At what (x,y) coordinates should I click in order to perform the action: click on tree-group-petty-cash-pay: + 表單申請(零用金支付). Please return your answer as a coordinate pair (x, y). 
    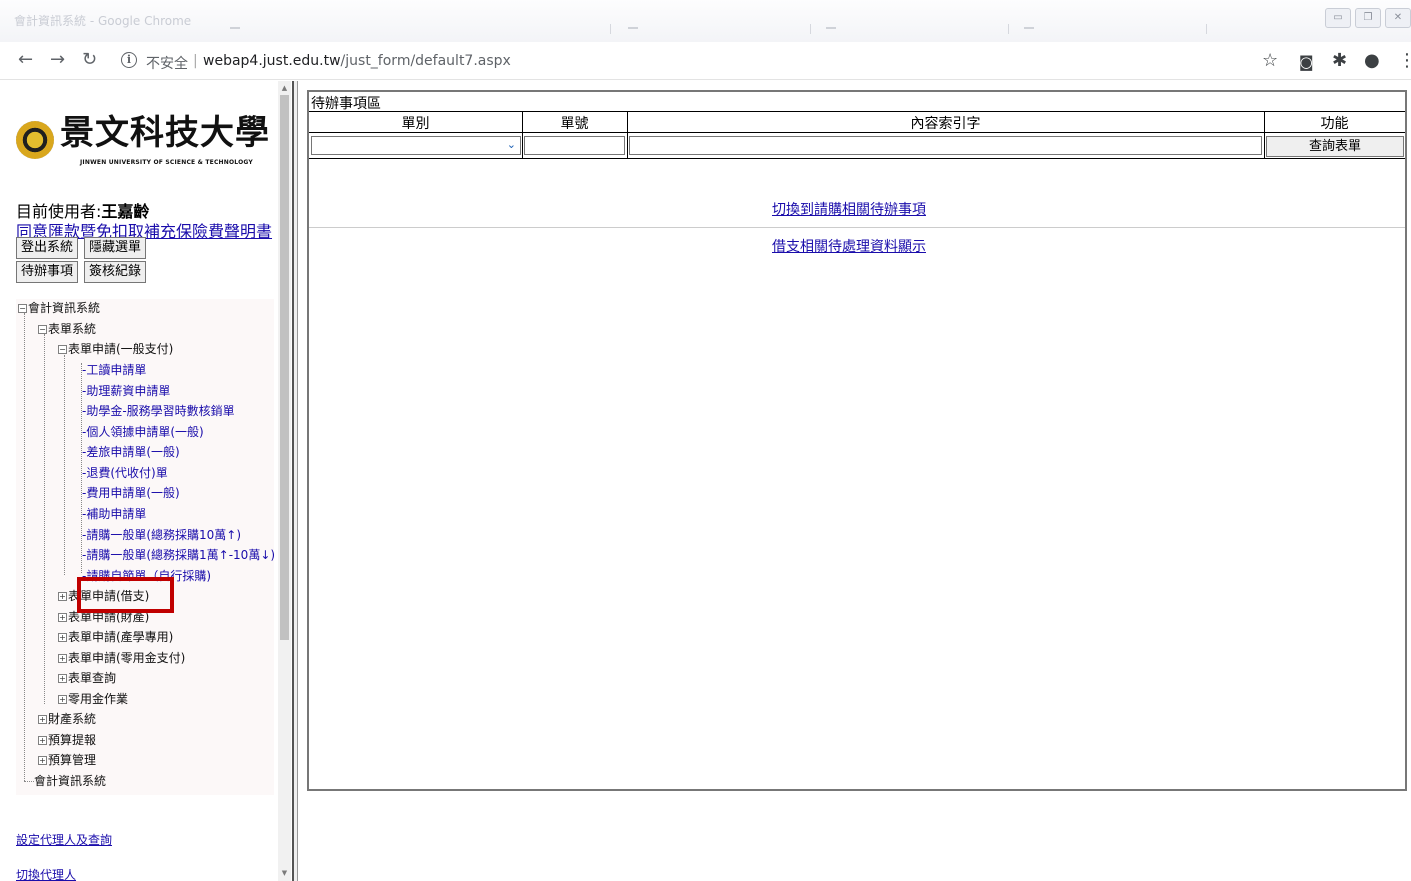
    Looking at the image, I should click on (121, 658).